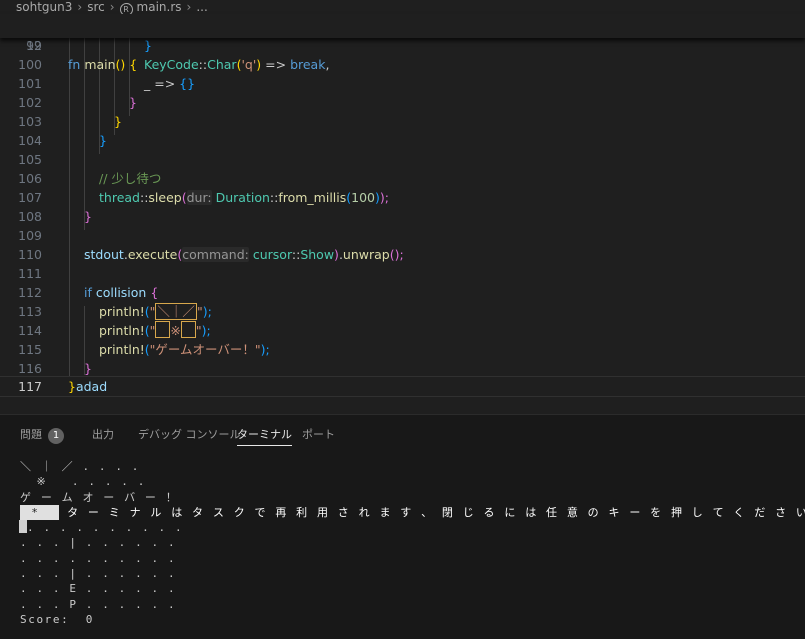 The height and width of the screenshot is (639, 805). I want to click on code-variable: stdout, so click(104, 254).